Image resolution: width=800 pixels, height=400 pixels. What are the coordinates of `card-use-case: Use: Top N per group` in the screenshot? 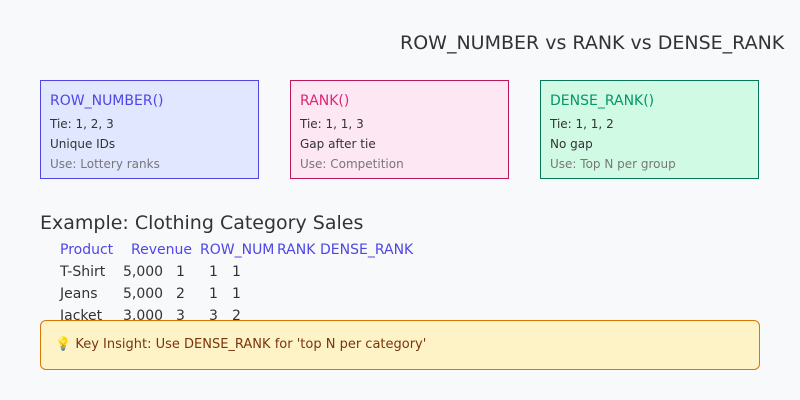 It's located at (613, 164).